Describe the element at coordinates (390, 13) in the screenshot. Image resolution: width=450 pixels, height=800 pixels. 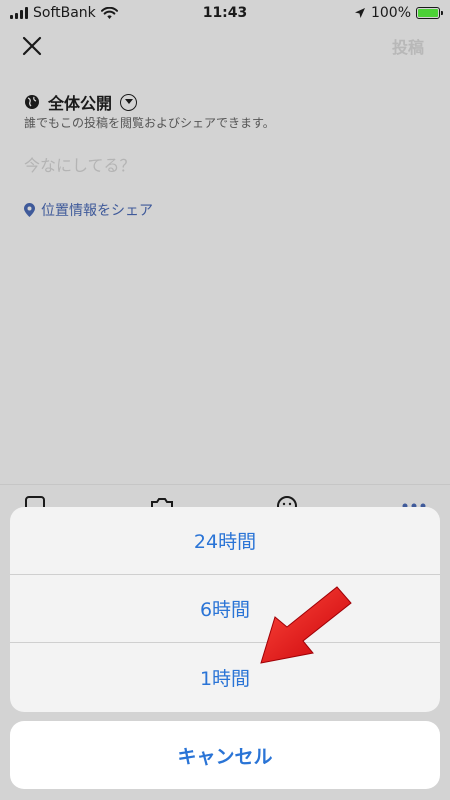
I see `battery-percent: 100%` at that location.